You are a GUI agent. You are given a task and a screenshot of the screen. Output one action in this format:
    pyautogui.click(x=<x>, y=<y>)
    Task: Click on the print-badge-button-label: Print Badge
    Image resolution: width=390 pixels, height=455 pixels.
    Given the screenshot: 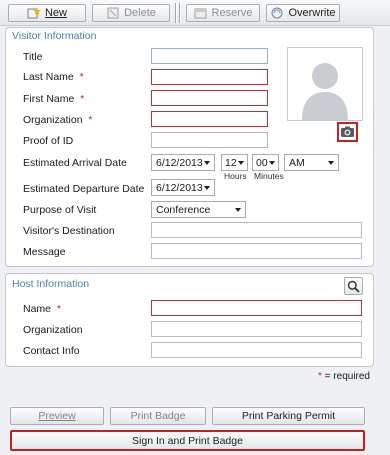 What is the action you would take?
    pyautogui.click(x=158, y=416)
    